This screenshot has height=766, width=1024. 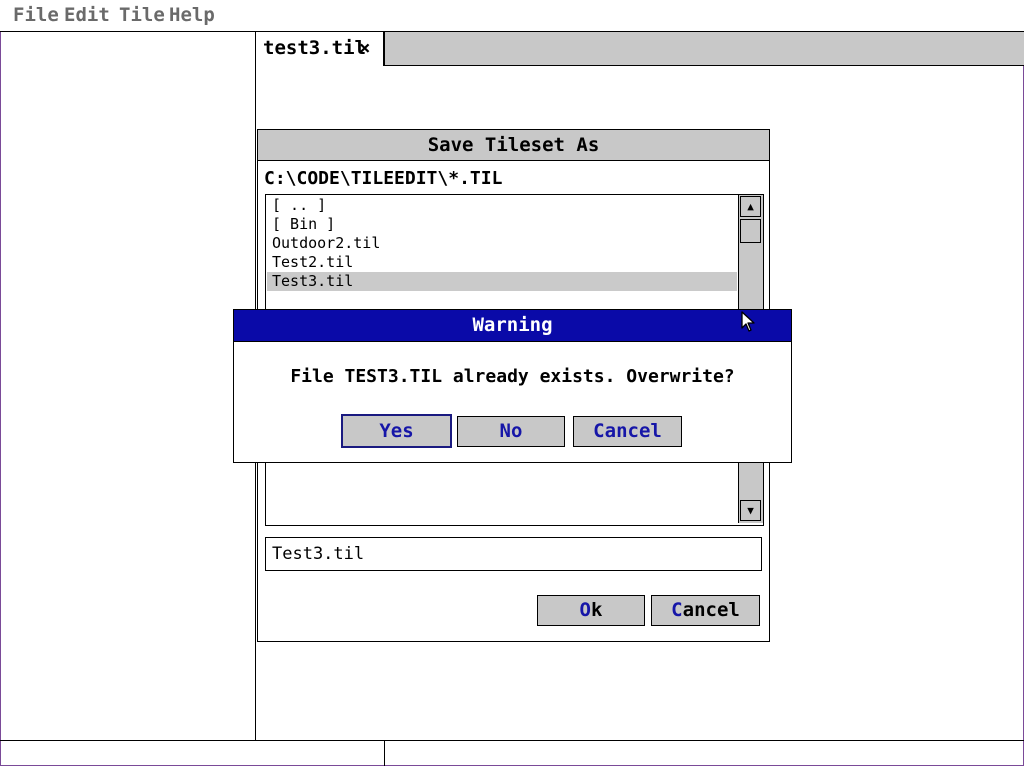 What do you see at coordinates (633, 431) in the screenshot?
I see `warning-cancel-label-rest: ancel` at bounding box center [633, 431].